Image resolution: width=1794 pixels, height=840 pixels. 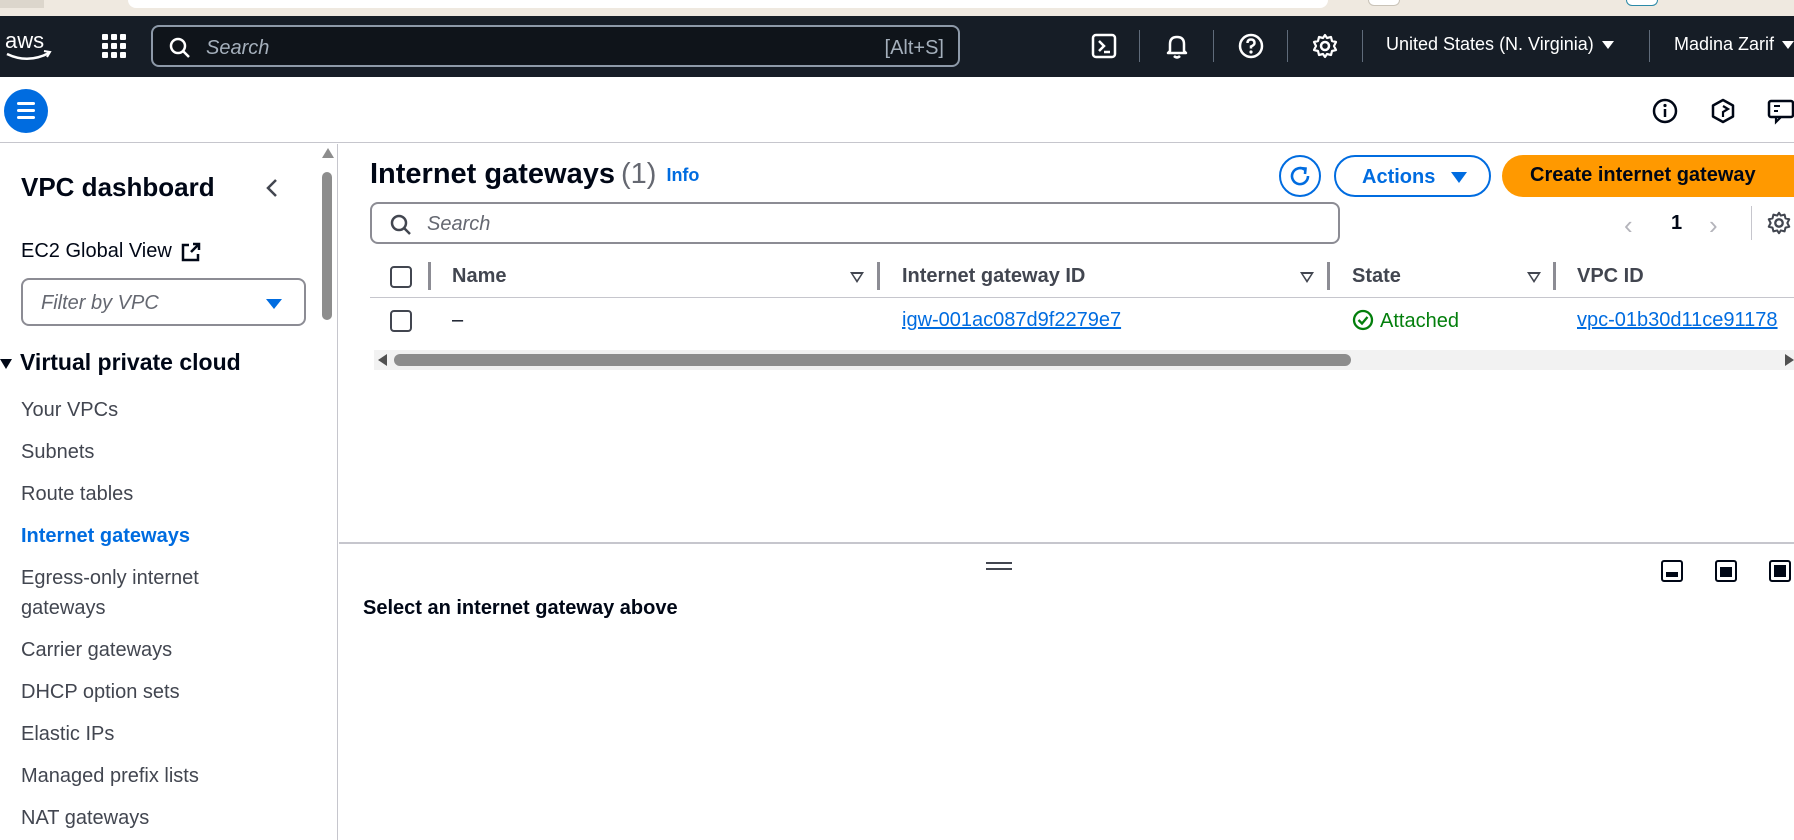 I want to click on sidebar-item-dhcp-option-sets: DHCP option sets, so click(x=100, y=692).